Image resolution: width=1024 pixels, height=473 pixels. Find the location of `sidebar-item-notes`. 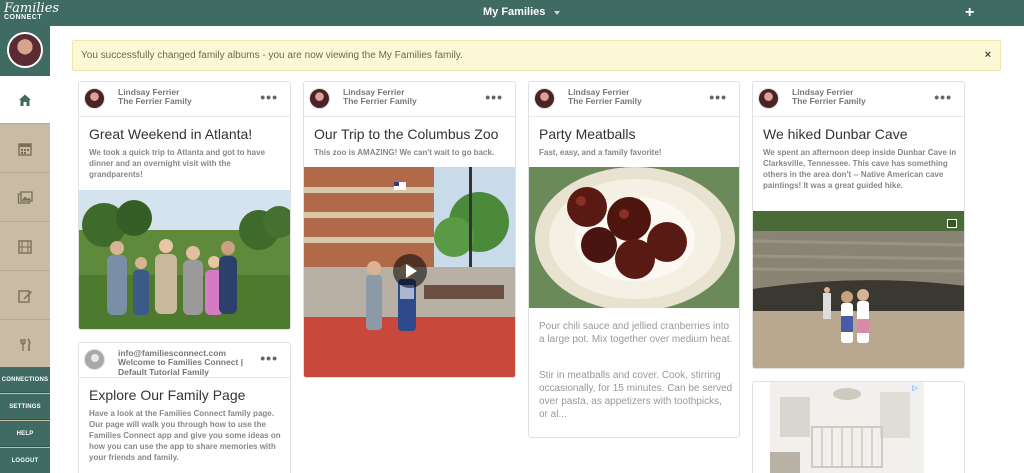

sidebar-item-notes is located at coordinates (25, 296).